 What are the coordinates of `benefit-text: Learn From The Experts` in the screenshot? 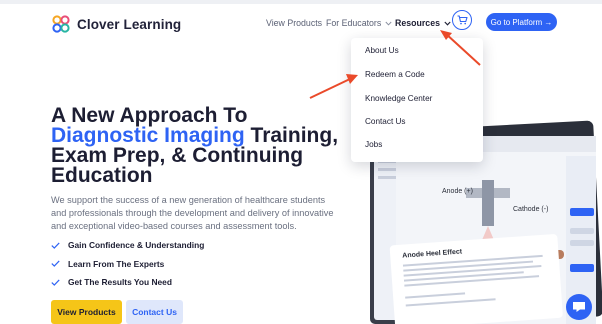 It's located at (116, 263).